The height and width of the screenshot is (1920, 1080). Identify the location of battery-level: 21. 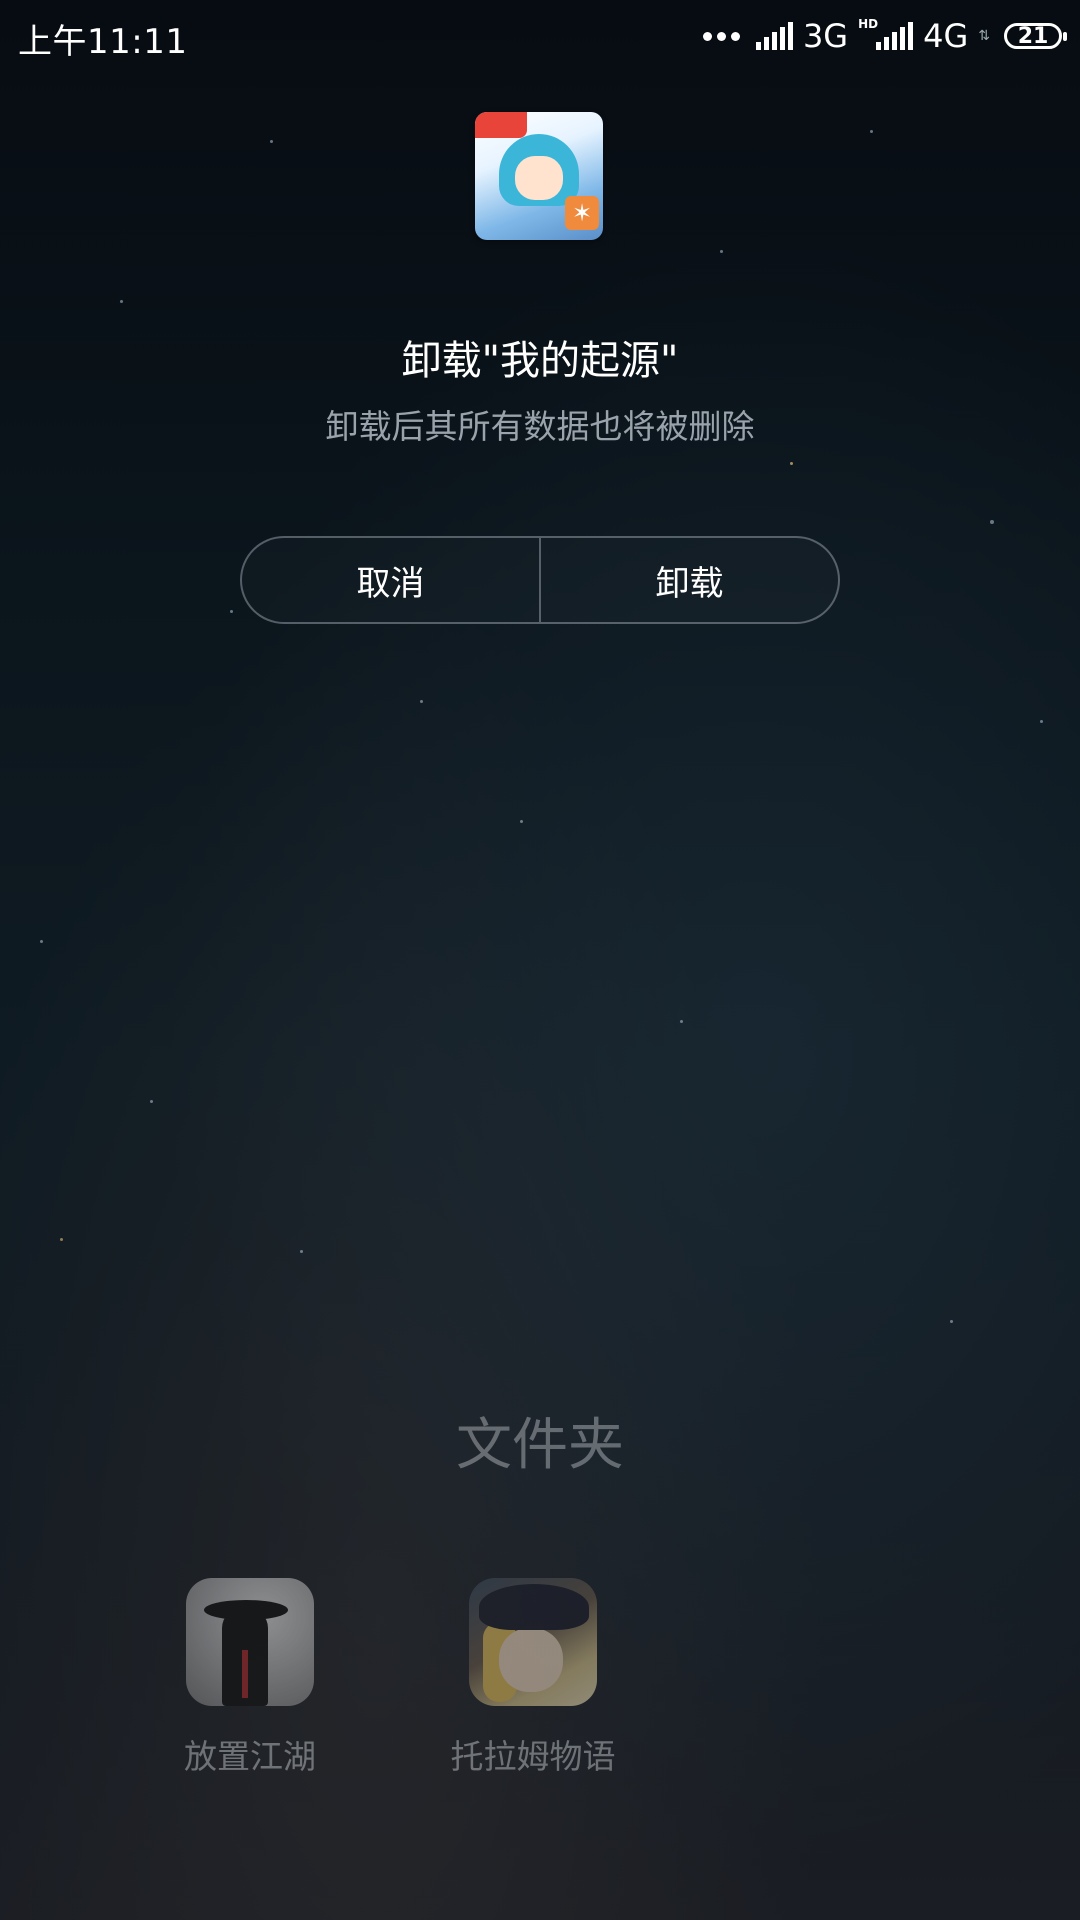
(1033, 36).